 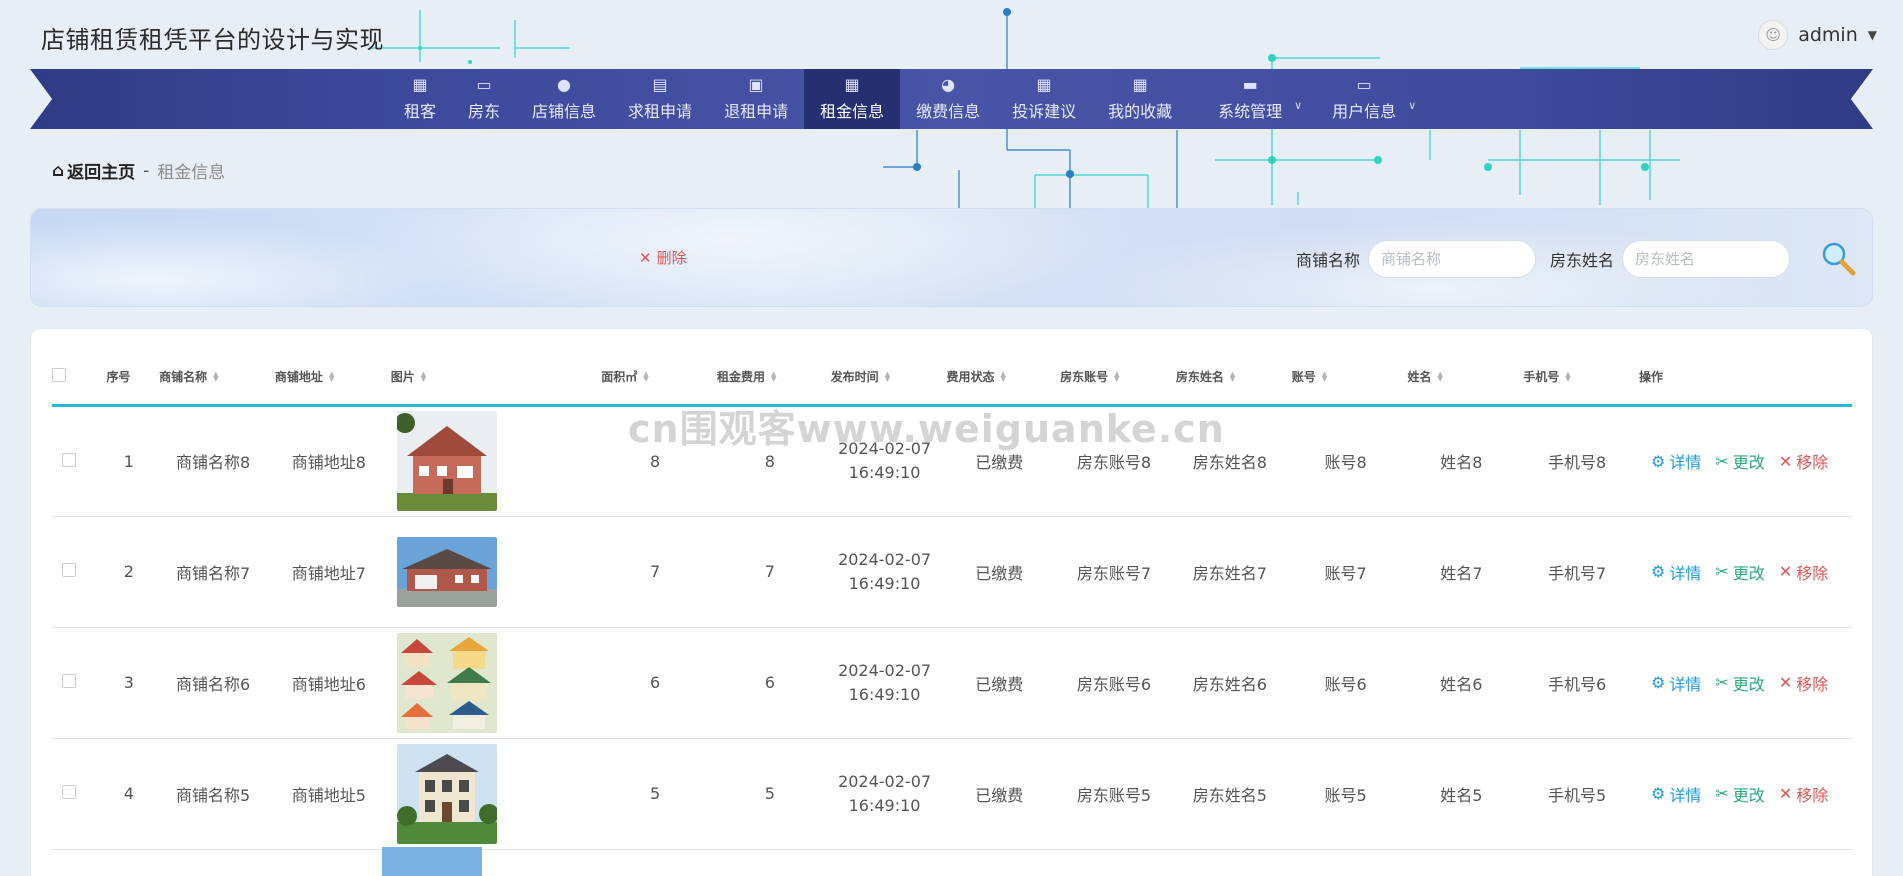 What do you see at coordinates (1577, 462) in the screenshot?
I see `cell-phone: 手机号8` at bounding box center [1577, 462].